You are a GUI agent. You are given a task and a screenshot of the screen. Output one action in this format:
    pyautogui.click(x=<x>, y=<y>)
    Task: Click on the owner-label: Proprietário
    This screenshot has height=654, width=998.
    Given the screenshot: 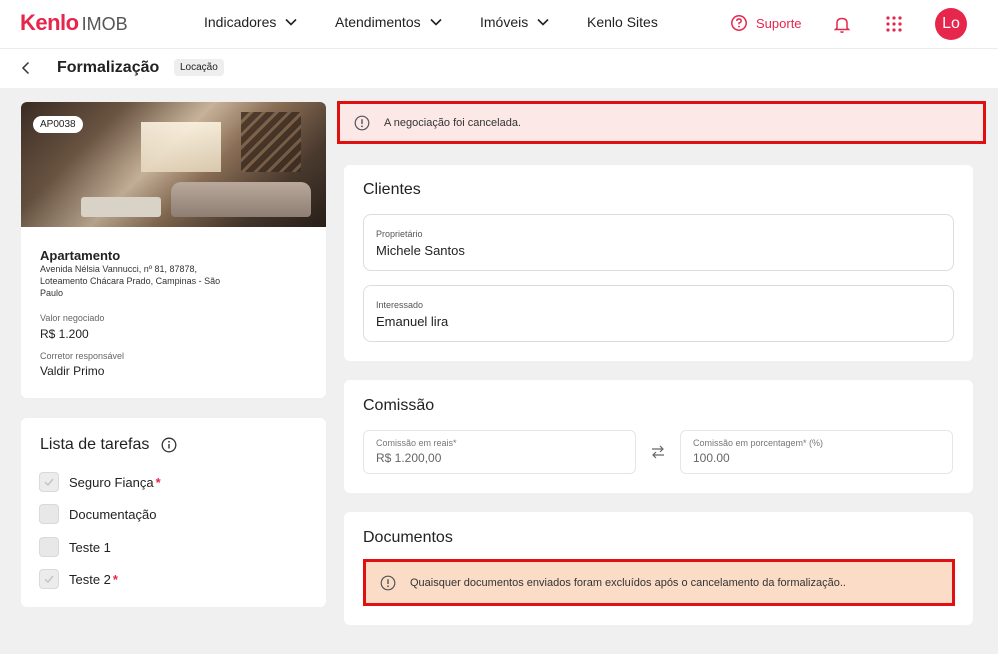 What is the action you would take?
    pyautogui.click(x=399, y=234)
    